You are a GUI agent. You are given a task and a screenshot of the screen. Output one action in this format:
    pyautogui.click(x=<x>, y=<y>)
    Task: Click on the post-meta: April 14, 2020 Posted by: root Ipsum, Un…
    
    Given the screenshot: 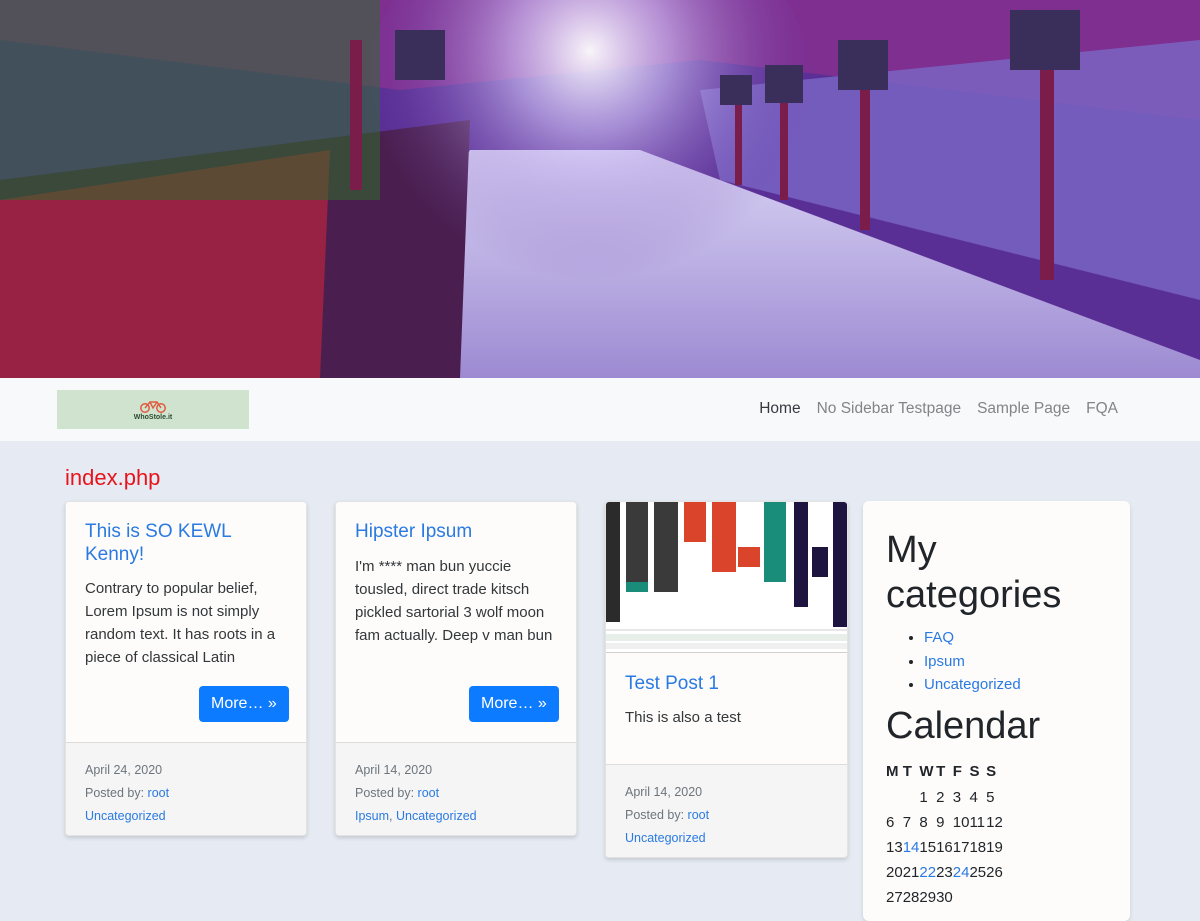 What is the action you would take?
    pyautogui.click(x=456, y=788)
    